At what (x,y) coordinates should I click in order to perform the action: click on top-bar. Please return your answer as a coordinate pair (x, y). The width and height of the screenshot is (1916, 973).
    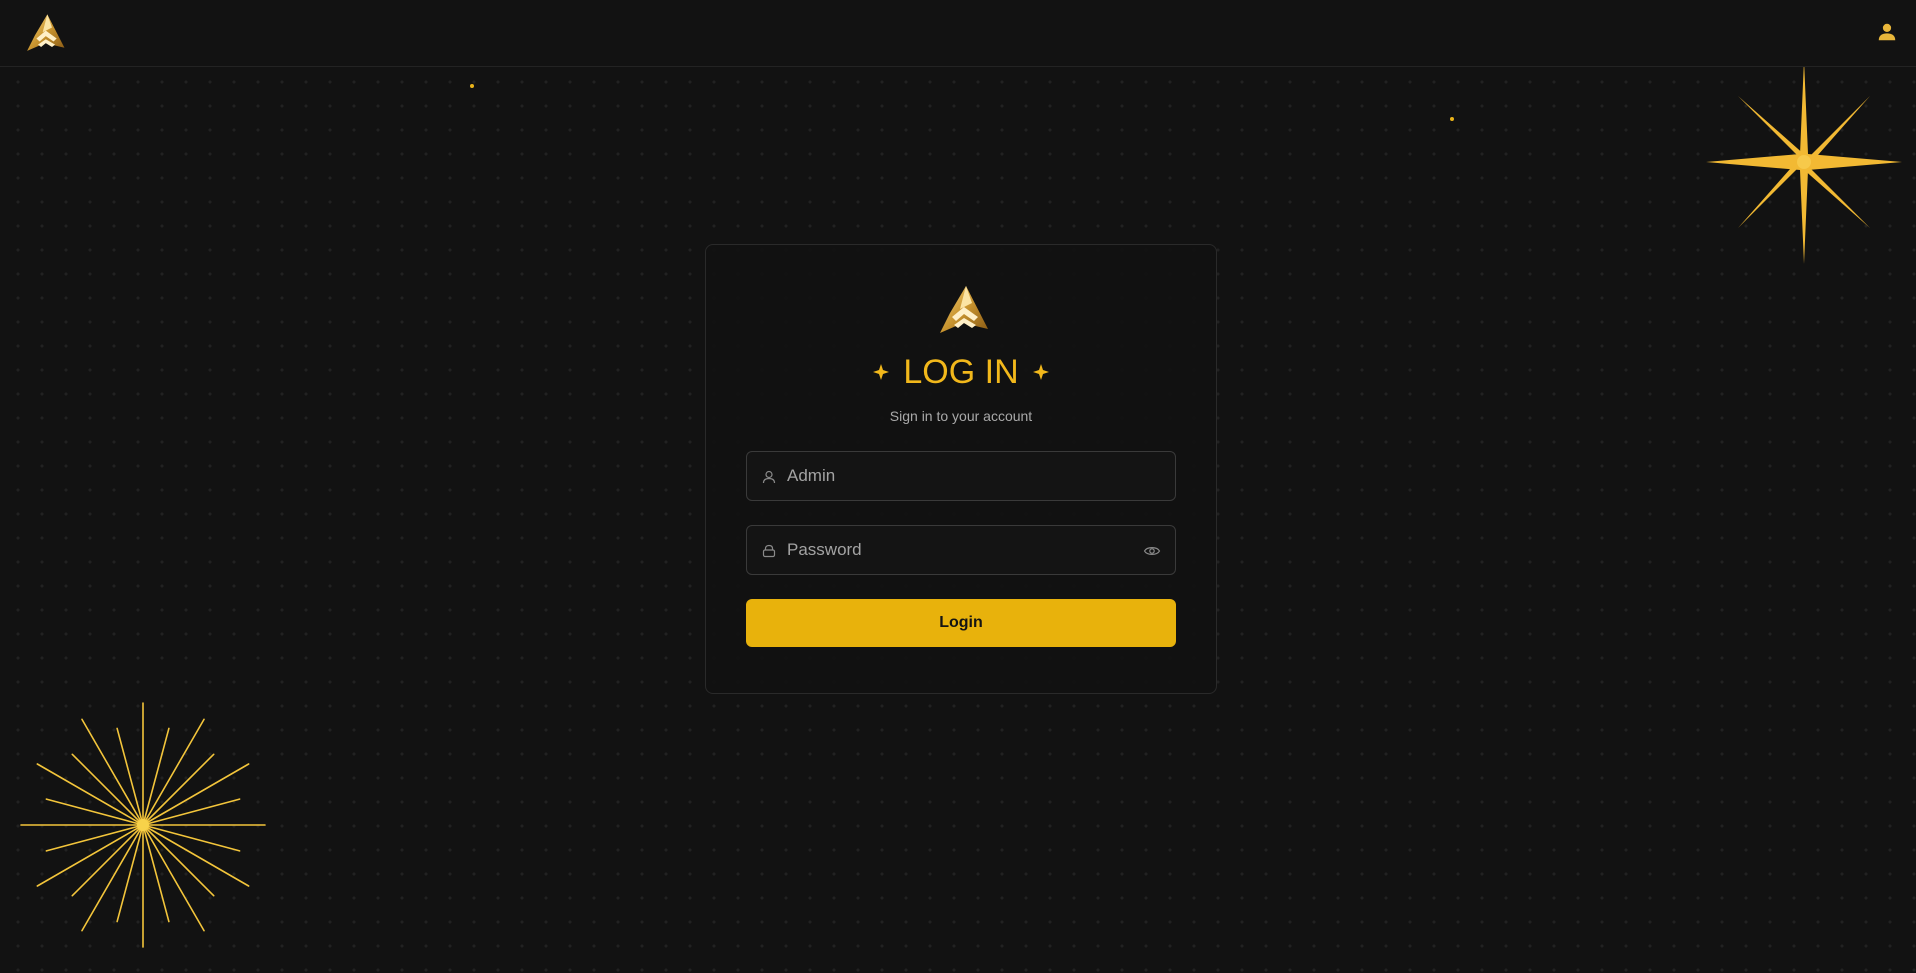
    Looking at the image, I should click on (958, 33).